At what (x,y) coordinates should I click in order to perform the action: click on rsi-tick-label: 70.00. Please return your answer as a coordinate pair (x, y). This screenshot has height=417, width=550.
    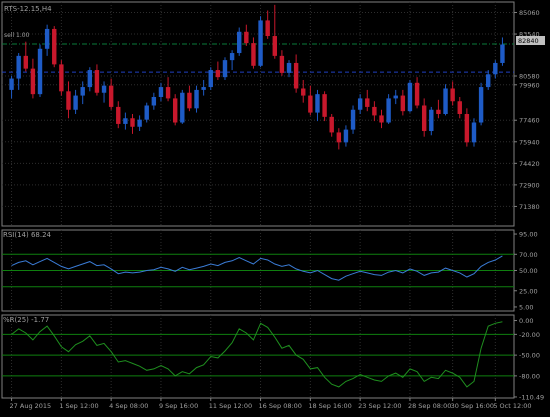
    Looking at the image, I should click on (528, 255).